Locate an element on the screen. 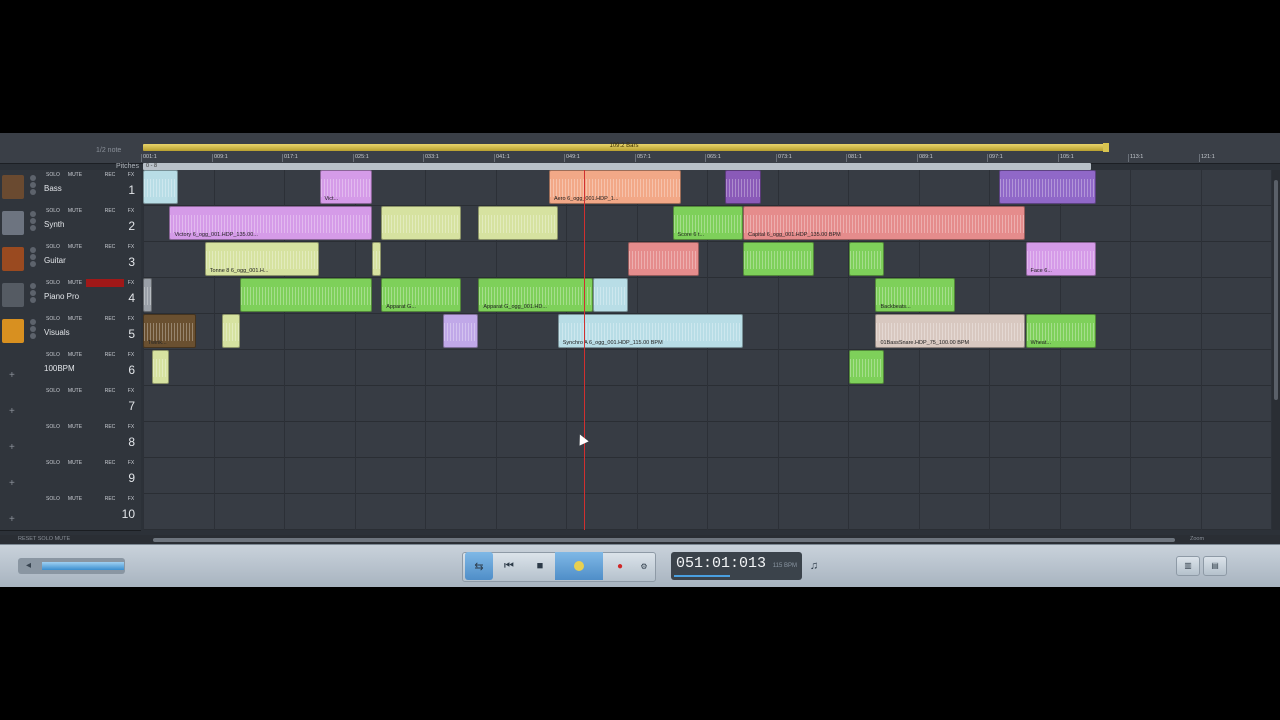  loop-button: ⇆ is located at coordinates (479, 566).